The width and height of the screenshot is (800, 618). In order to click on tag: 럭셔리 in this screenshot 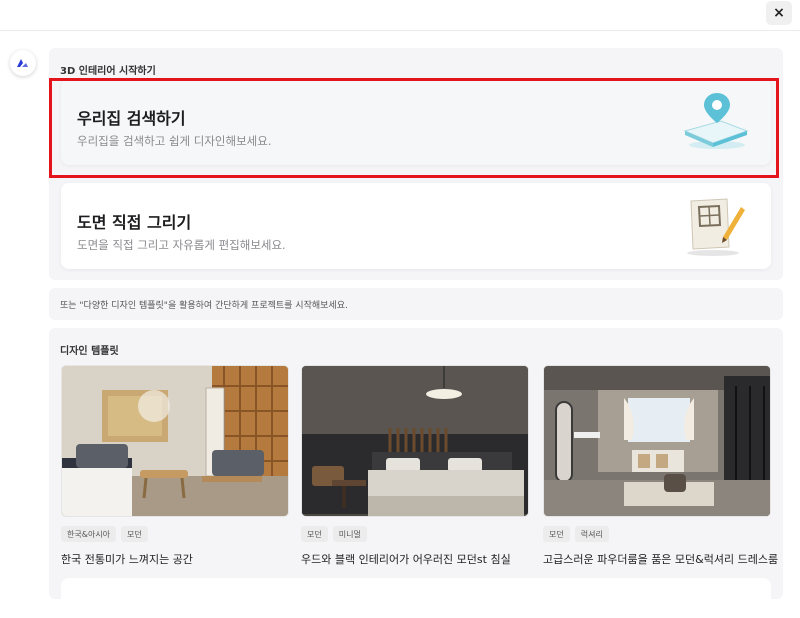, I will do `click(591, 534)`.